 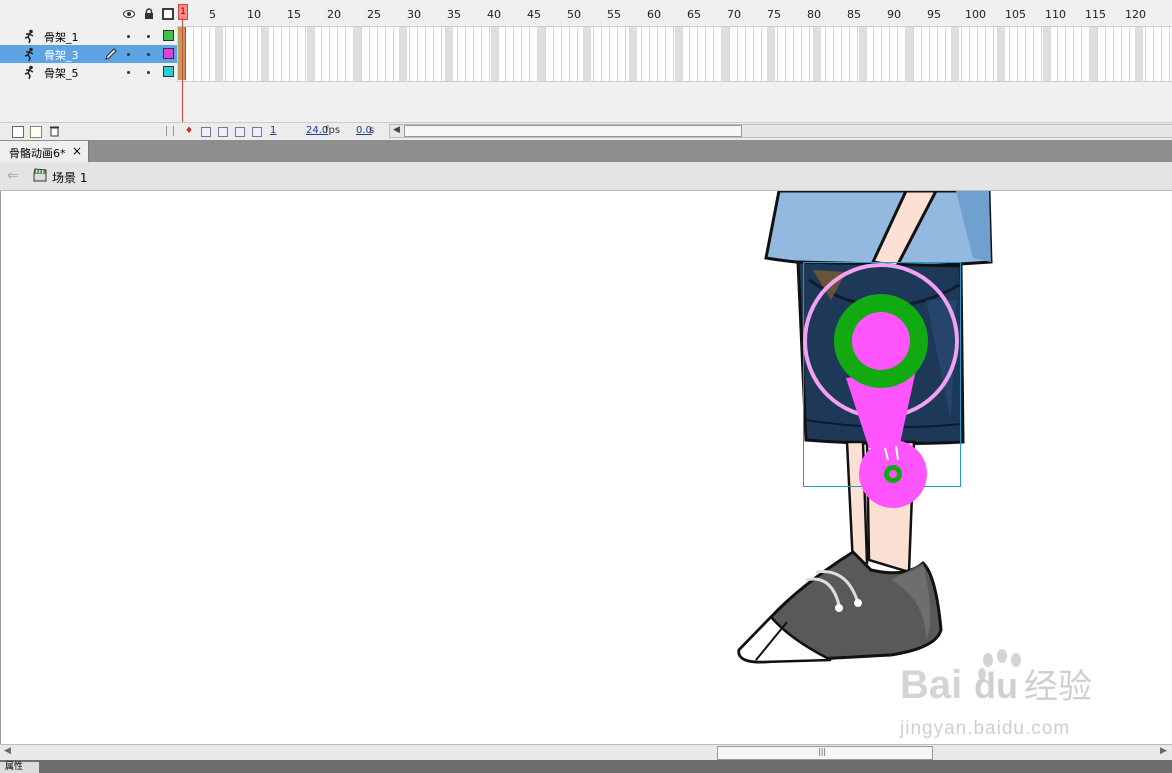 I want to click on layer-header, so click(x=88, y=13).